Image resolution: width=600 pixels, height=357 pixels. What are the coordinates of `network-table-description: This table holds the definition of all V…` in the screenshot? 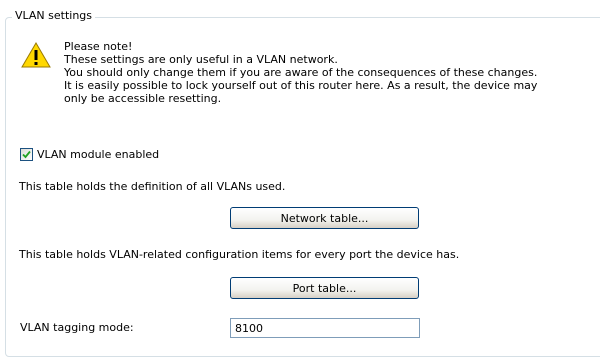 It's located at (152, 186).